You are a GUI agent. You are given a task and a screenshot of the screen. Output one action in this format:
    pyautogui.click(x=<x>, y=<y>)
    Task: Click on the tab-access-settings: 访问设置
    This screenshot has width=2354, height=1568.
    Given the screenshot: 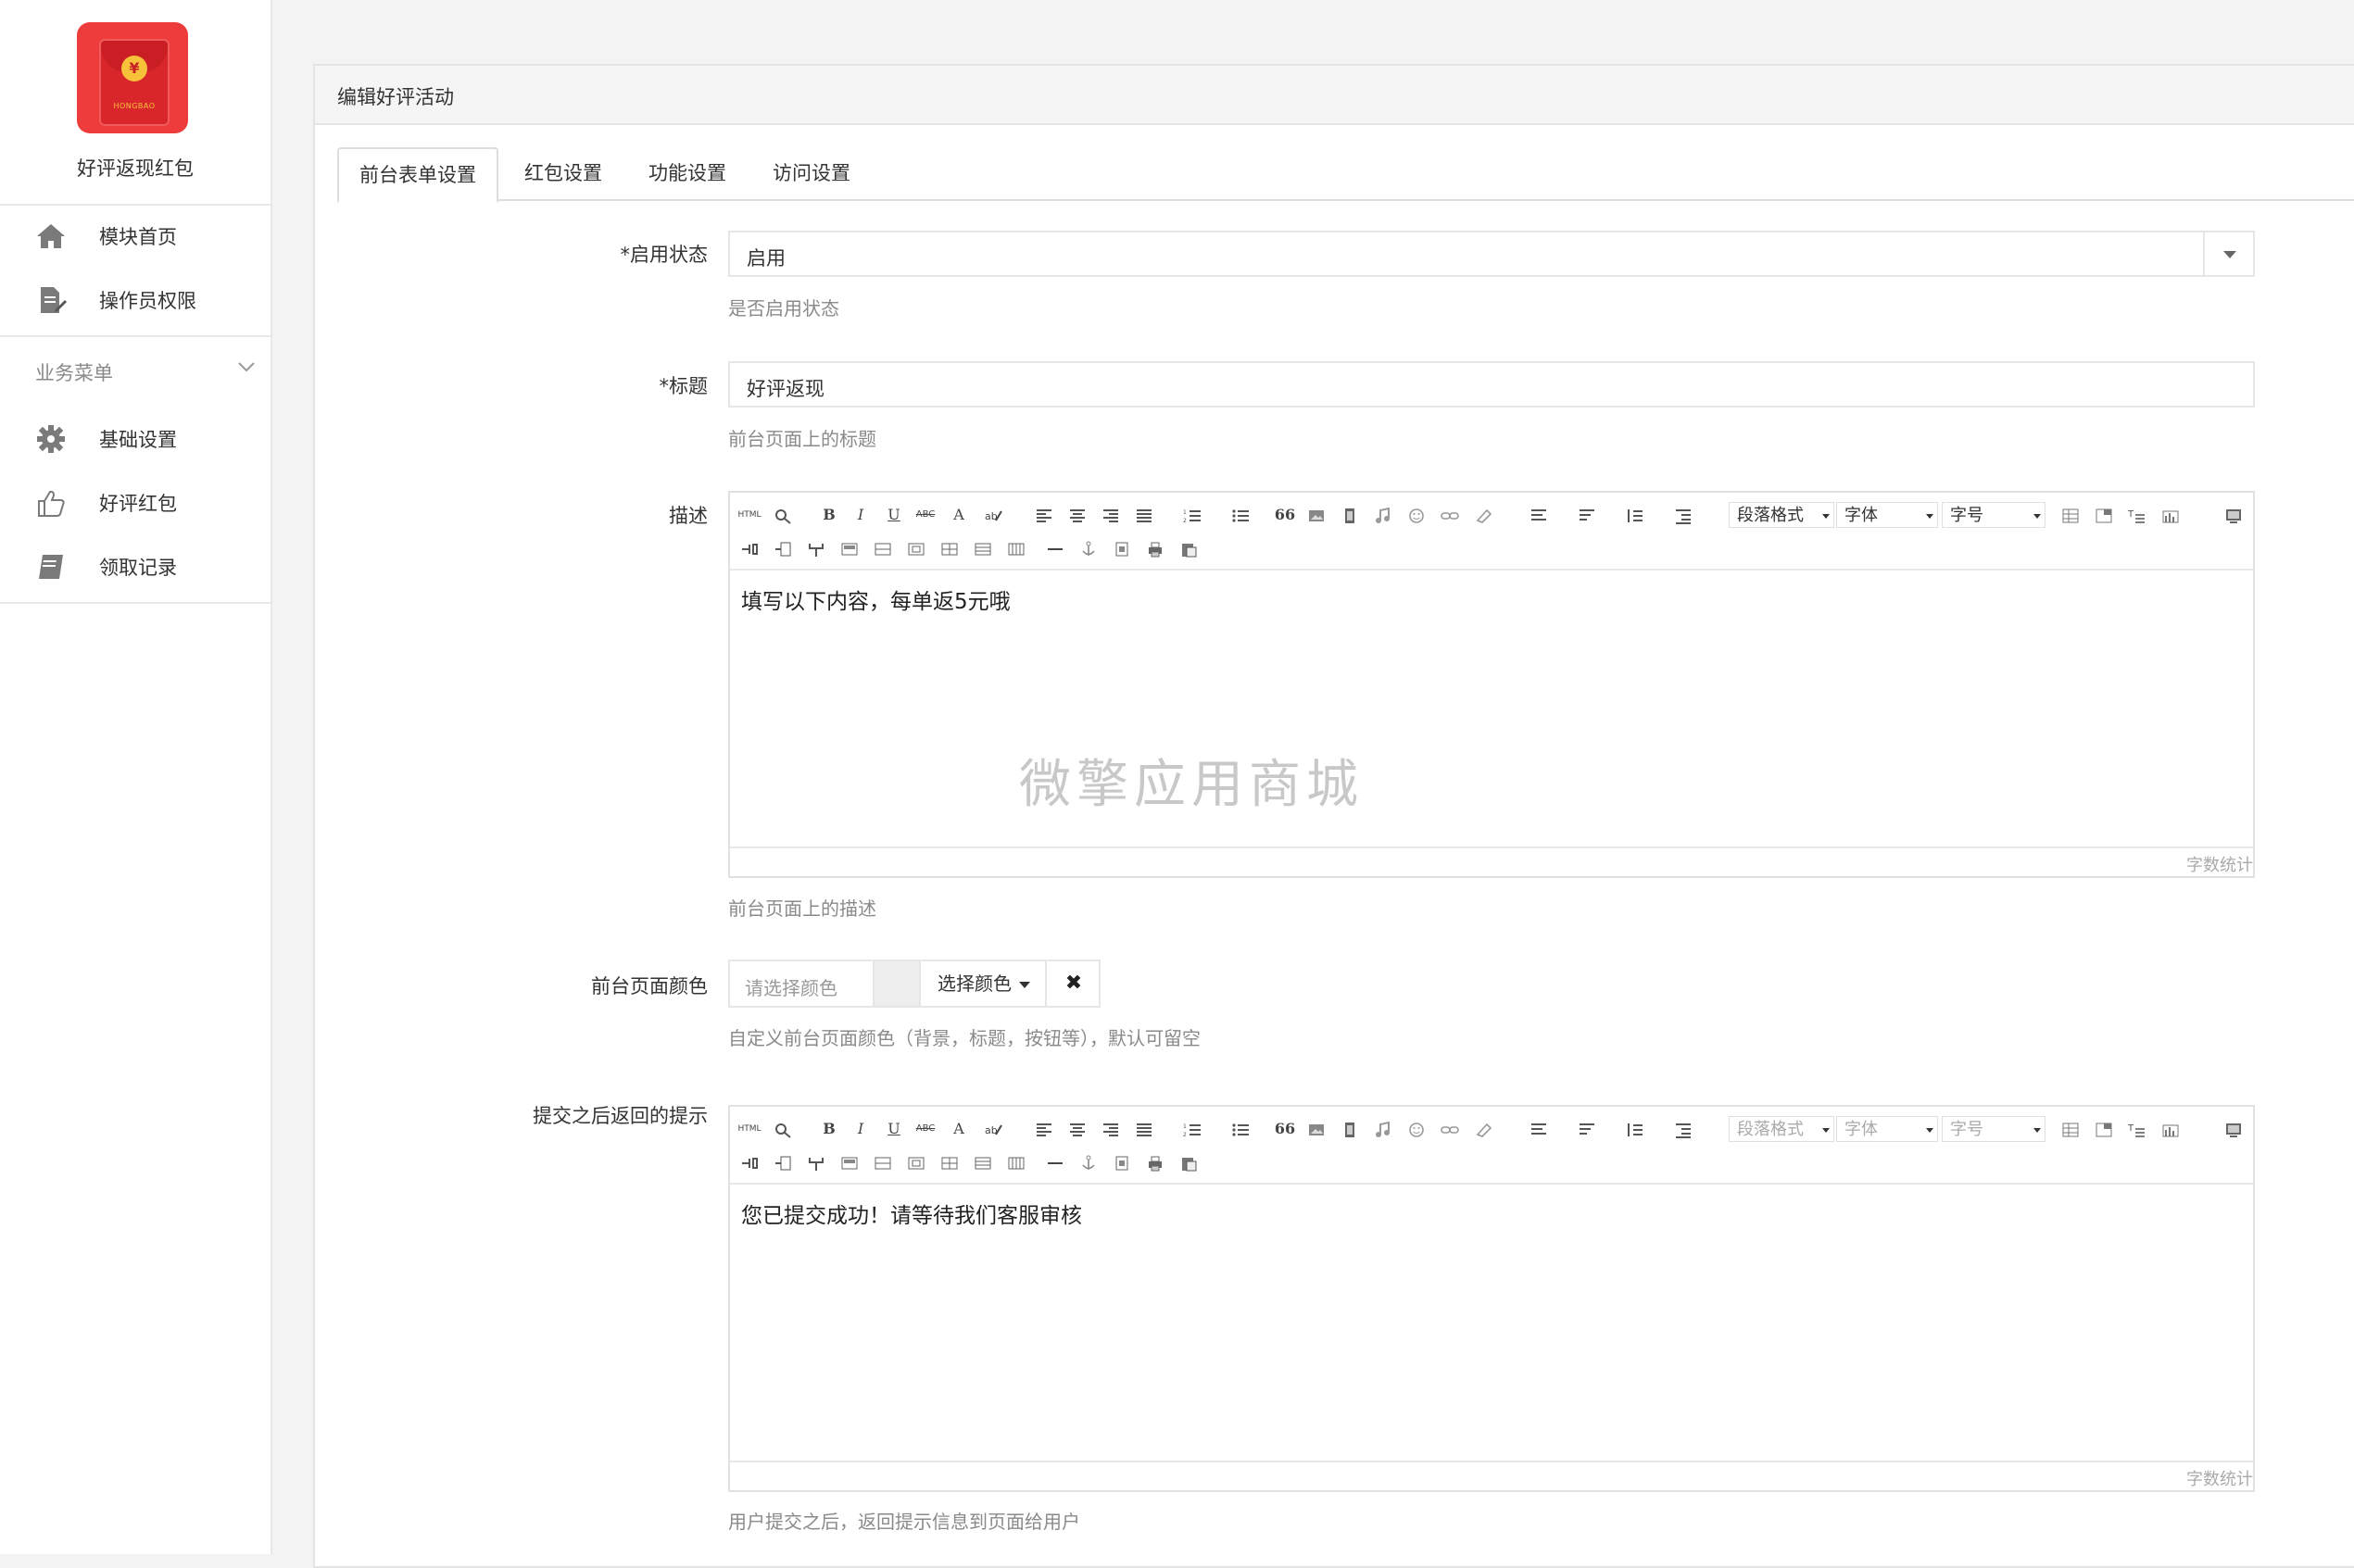 What is the action you would take?
    pyautogui.click(x=812, y=173)
    